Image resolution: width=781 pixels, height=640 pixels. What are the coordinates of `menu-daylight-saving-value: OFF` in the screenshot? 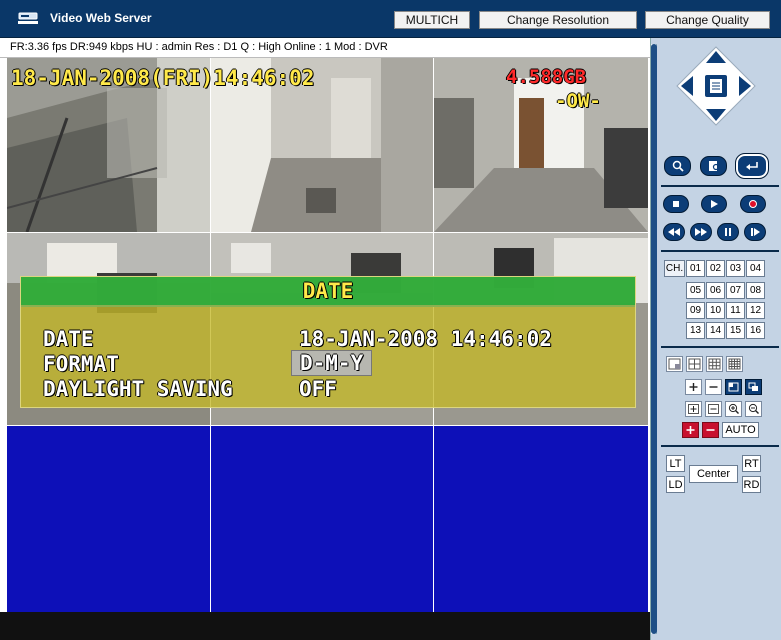 It's located at (318, 389).